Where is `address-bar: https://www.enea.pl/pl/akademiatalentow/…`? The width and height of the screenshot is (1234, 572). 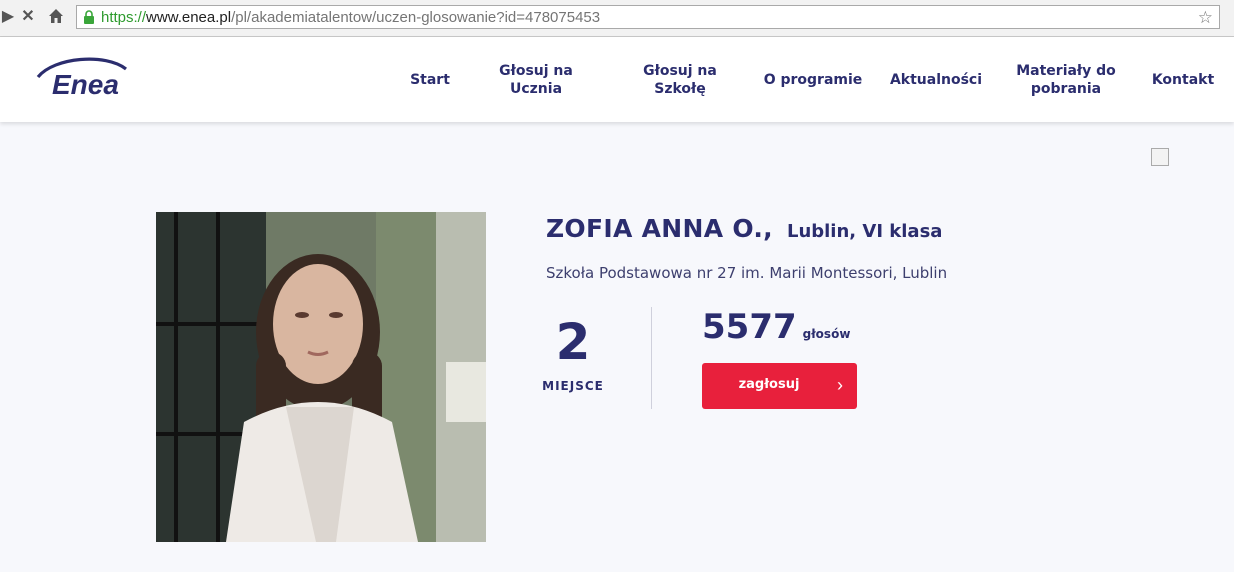 address-bar: https://www.enea.pl/pl/akademiatalentow/… is located at coordinates (648, 17).